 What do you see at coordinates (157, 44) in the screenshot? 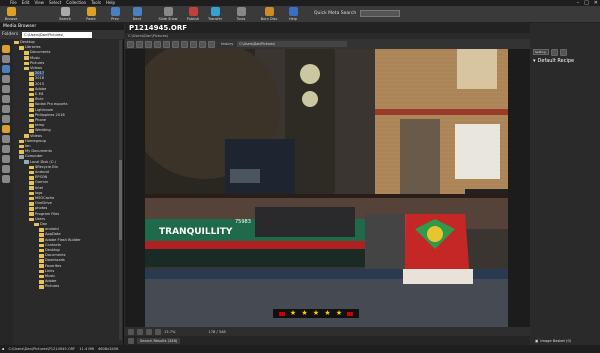
I see `fit-icon` at bounding box center [157, 44].